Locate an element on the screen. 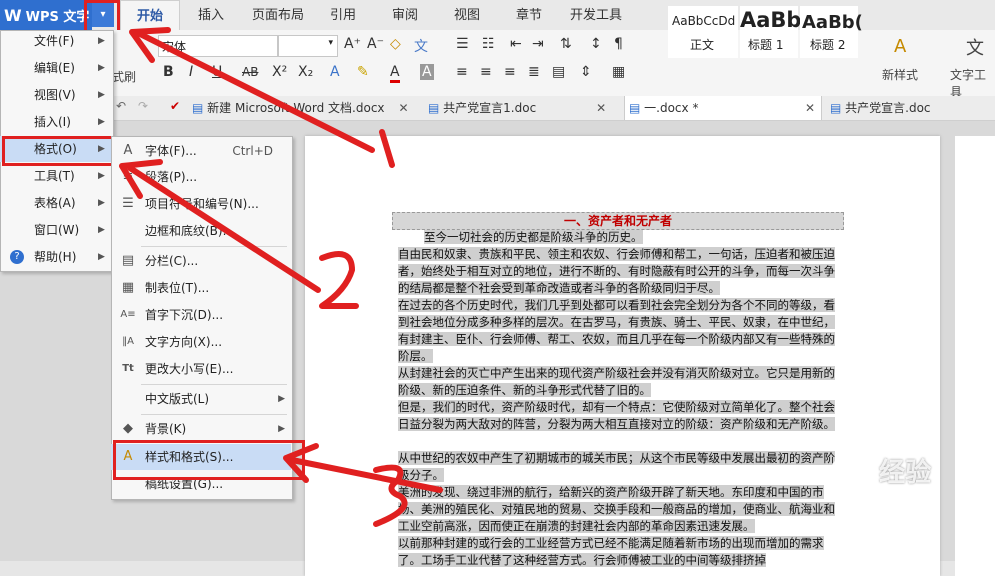  annotation-number-1-stroke is located at coordinates (387, 148).